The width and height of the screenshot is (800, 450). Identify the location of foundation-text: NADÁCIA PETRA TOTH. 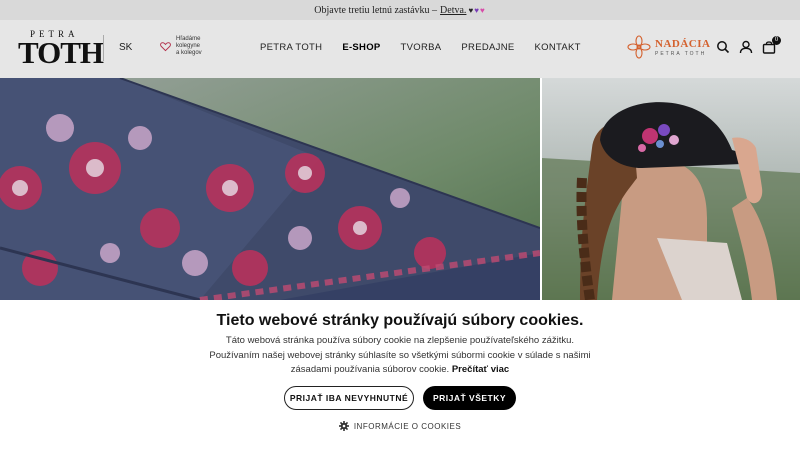
(682, 47).